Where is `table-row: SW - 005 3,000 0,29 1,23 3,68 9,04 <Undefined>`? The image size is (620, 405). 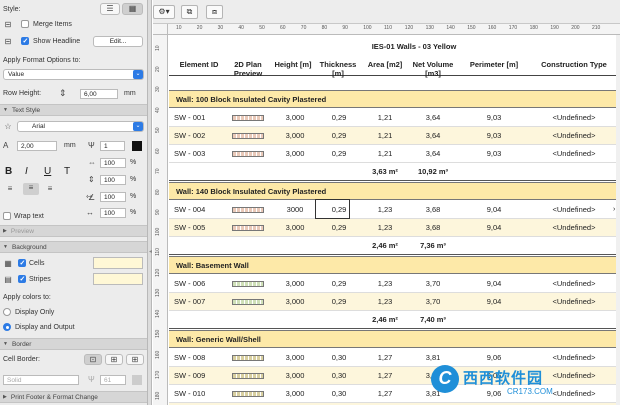
table-row: SW - 005 3,000 0,29 1,23 3,68 9,04 <Undefined> is located at coordinates (394, 228).